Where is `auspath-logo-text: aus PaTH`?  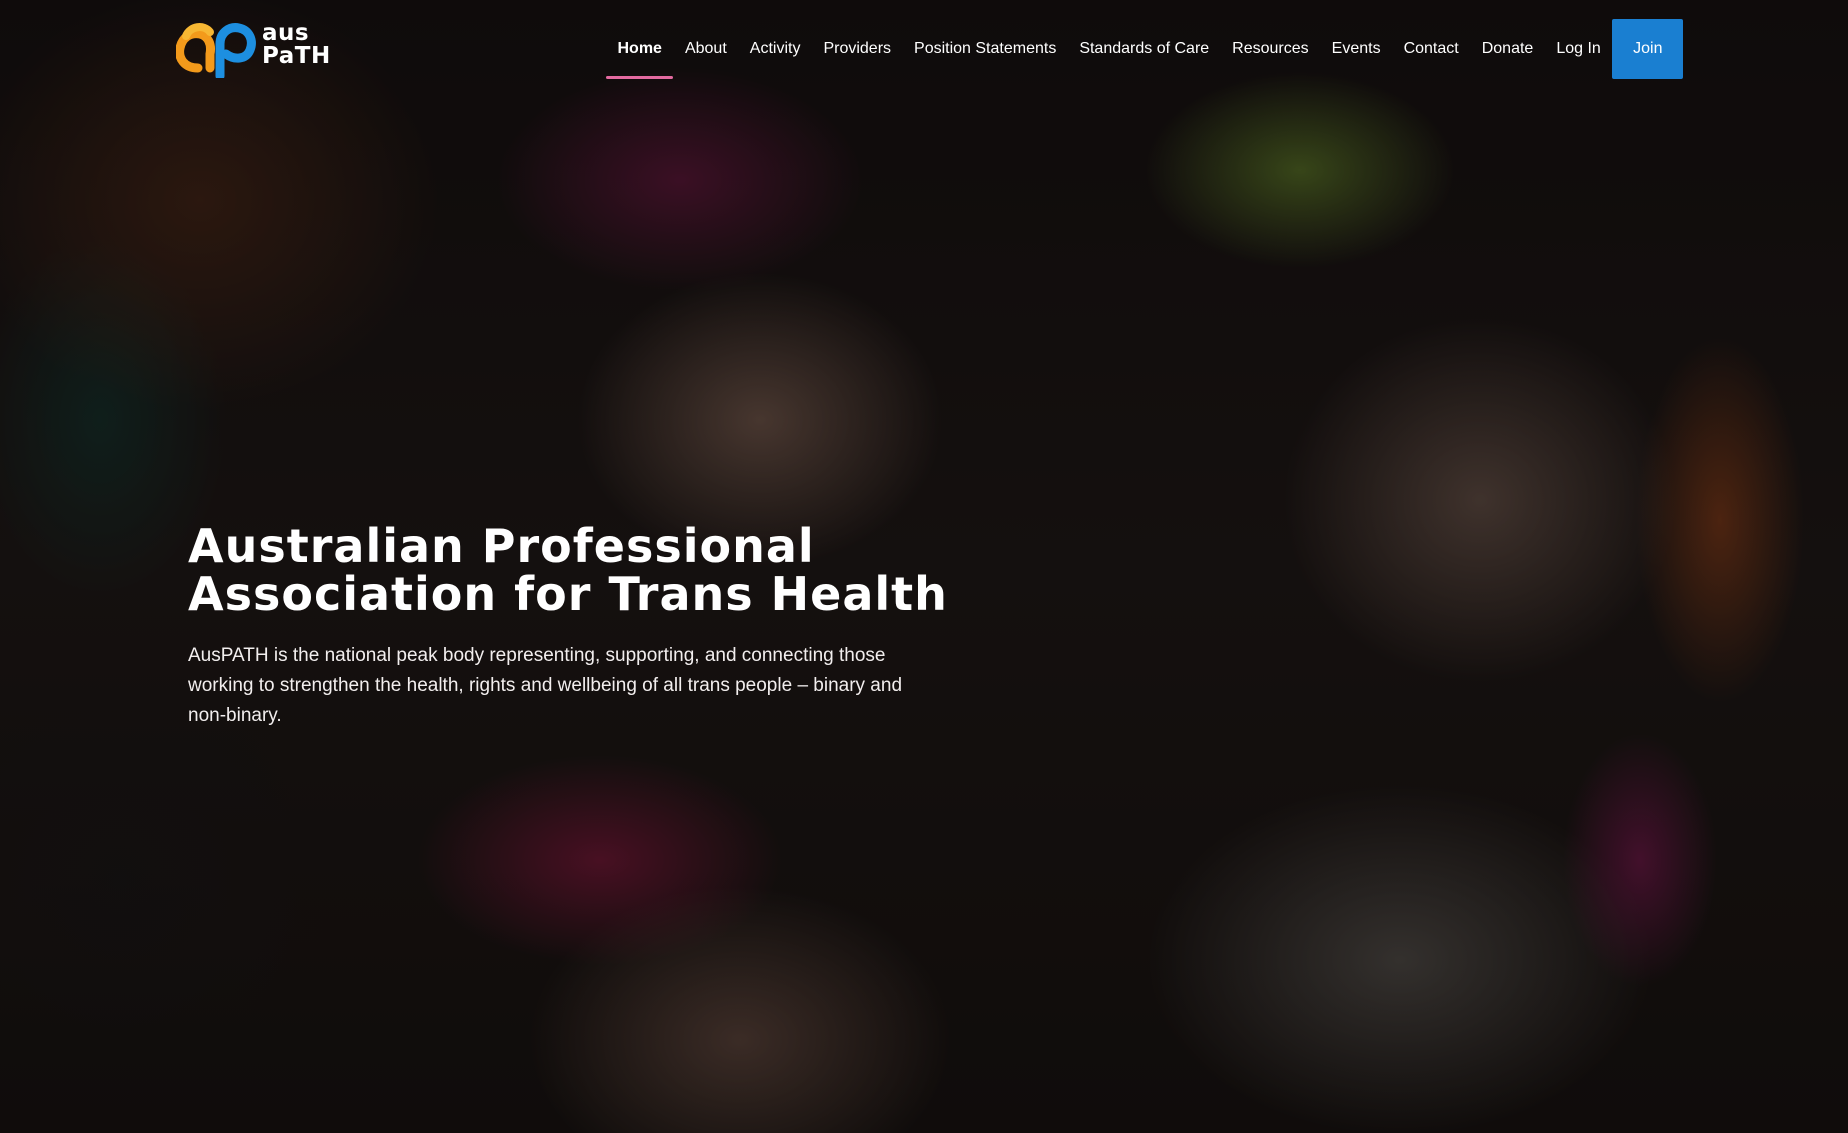 auspath-logo-text: aus PaTH is located at coordinates (296, 45).